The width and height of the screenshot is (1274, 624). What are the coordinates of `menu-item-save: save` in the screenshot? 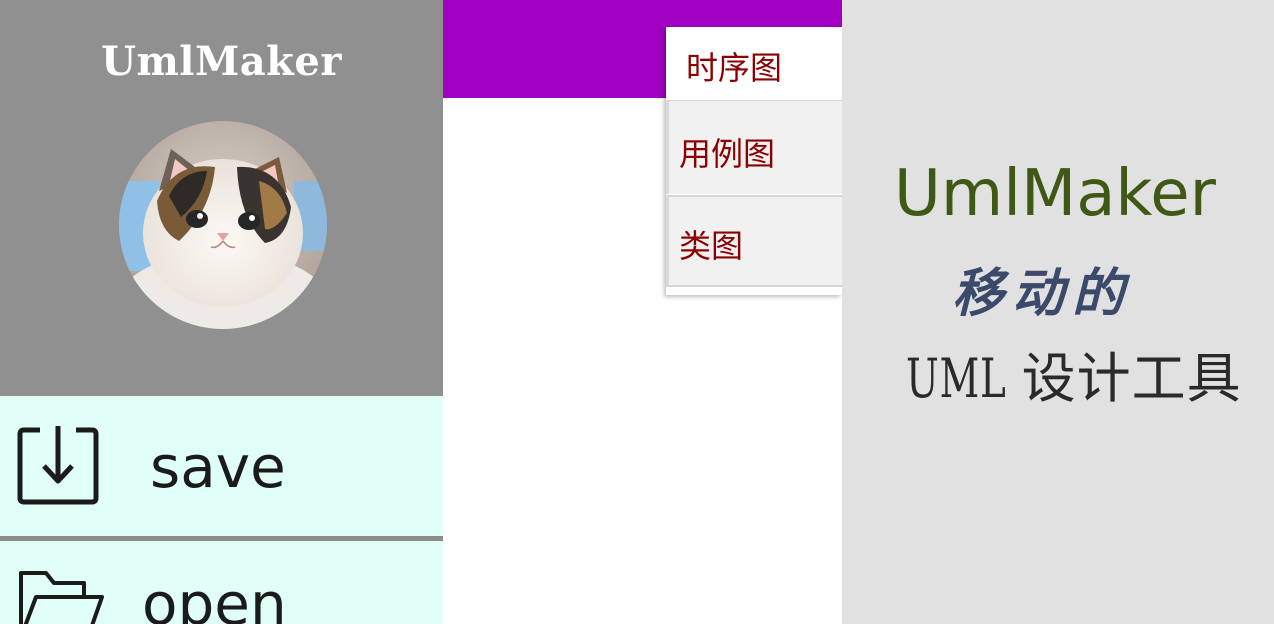 It's located at (221, 466).